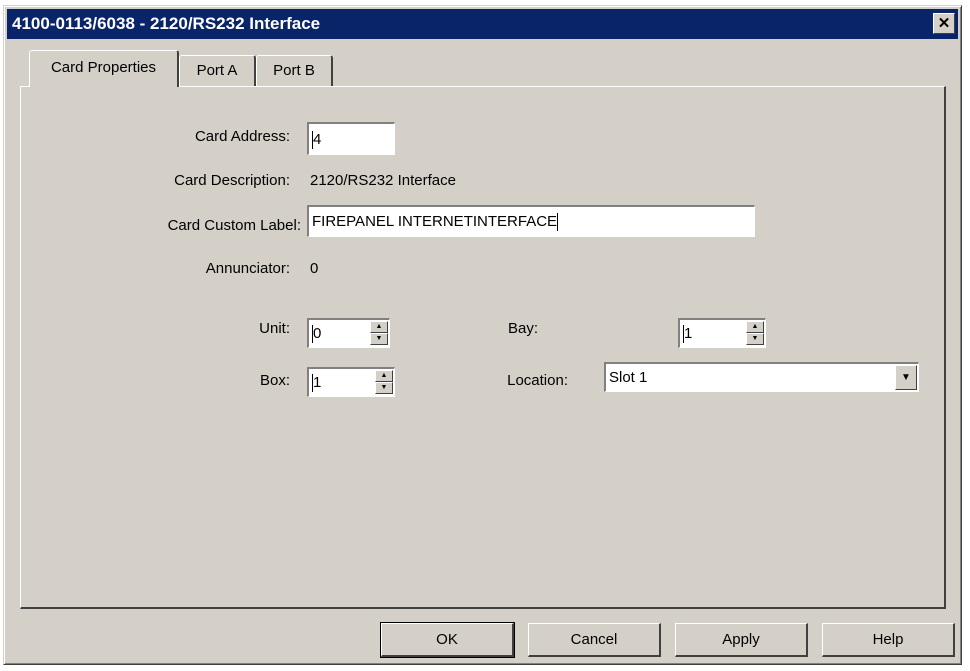 The width and height of the screenshot is (970, 671). What do you see at coordinates (741, 640) in the screenshot?
I see `apply-button: Apply` at bounding box center [741, 640].